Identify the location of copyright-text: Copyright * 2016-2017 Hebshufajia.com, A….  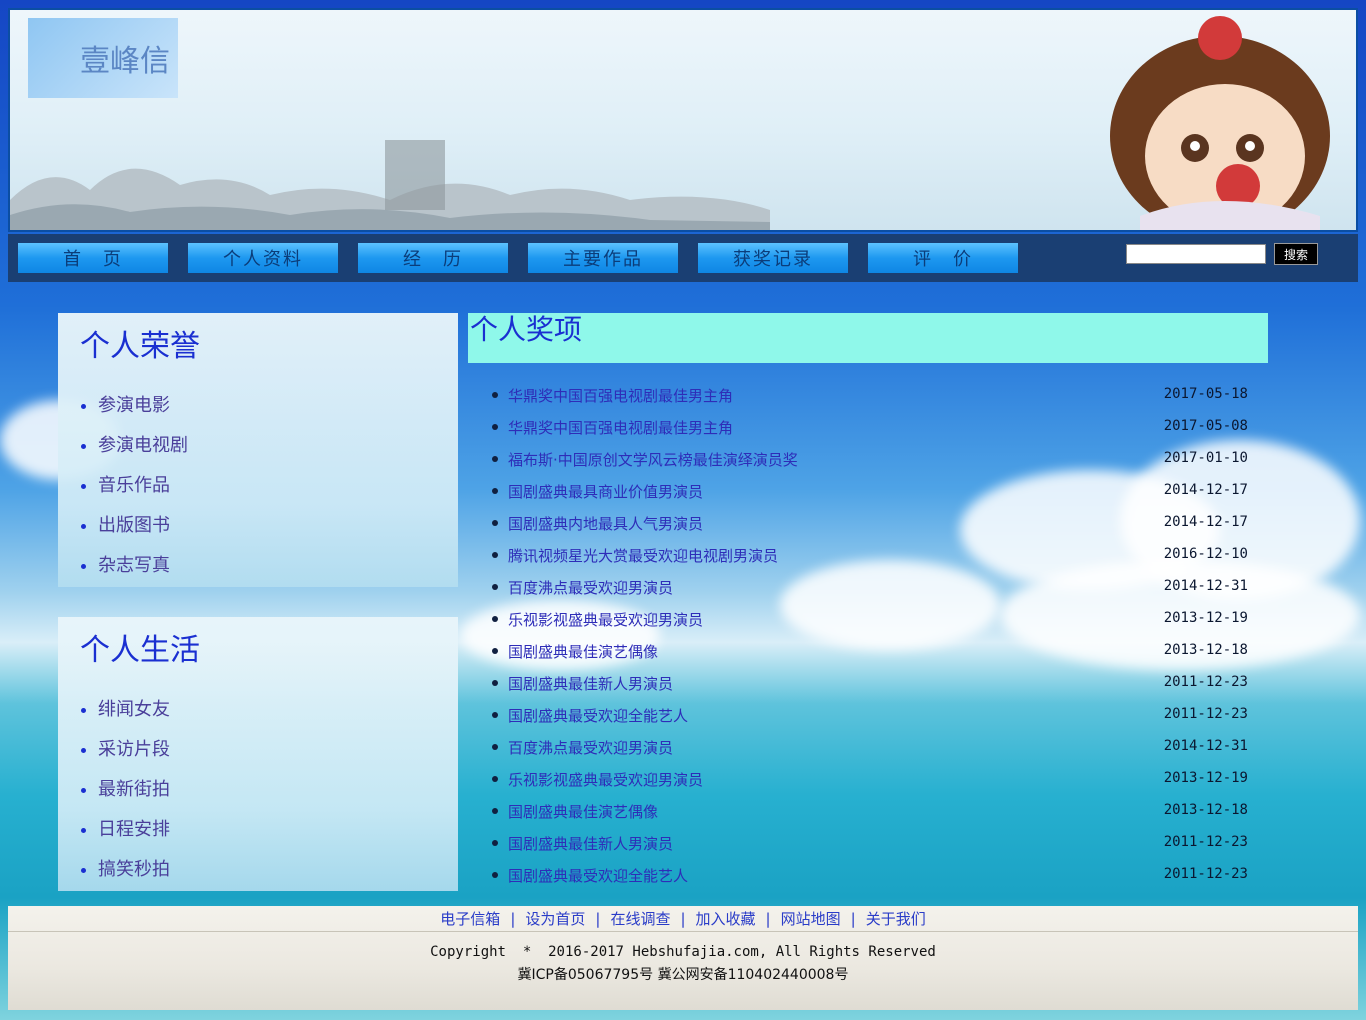
(683, 952).